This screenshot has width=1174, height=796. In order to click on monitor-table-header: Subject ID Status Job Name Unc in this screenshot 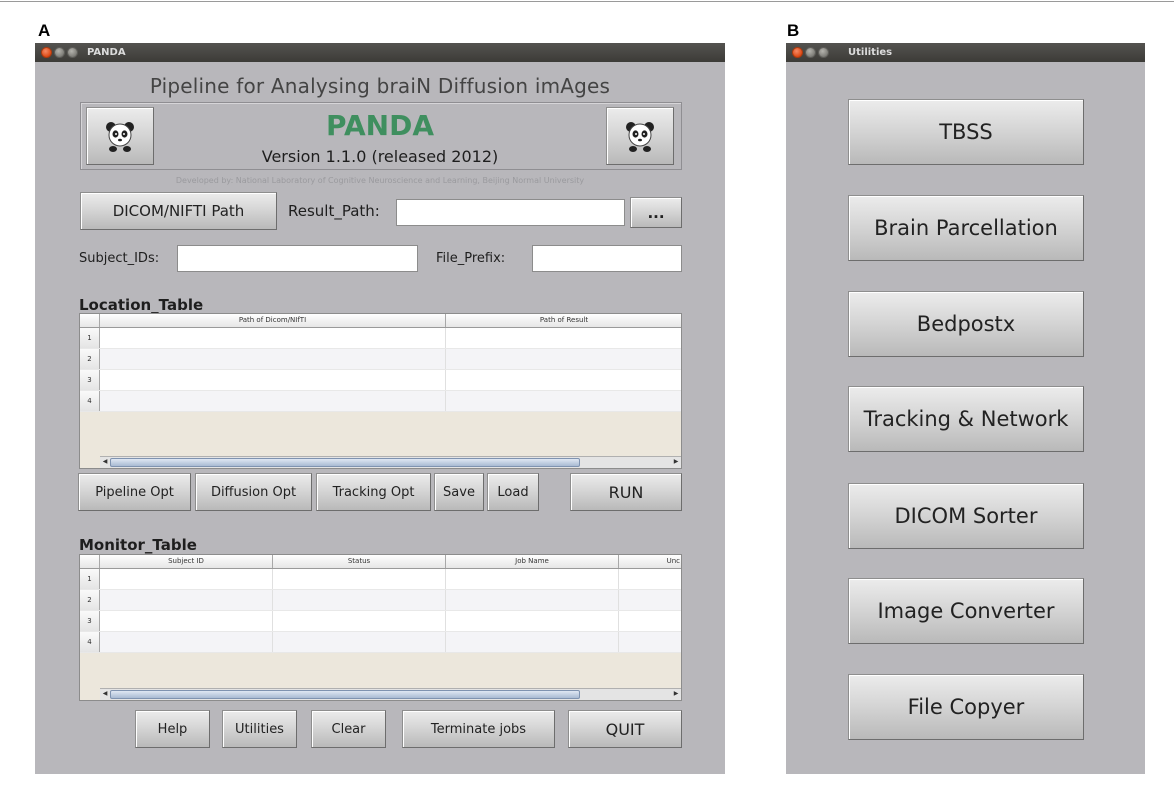, I will do `click(380, 562)`.